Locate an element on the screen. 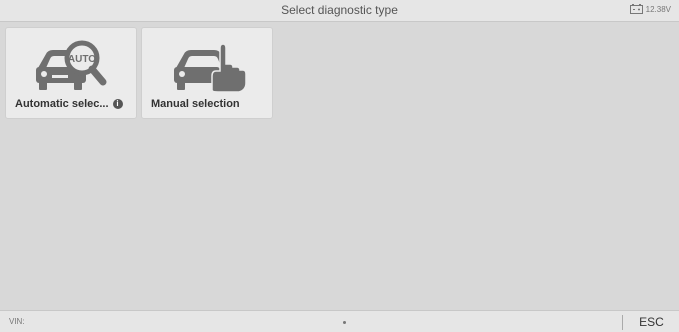  bottom-bar: VIN: ESC is located at coordinates (339, 321).